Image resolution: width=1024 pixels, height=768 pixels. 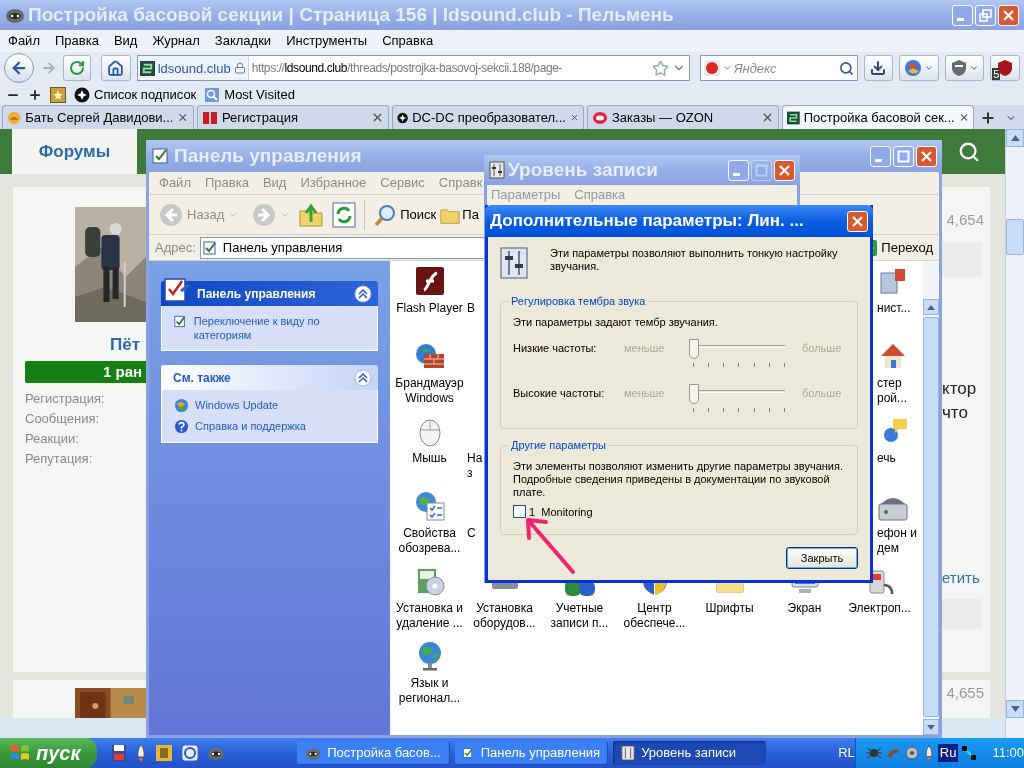 What do you see at coordinates (558, 445) in the screenshot?
I see `group-title: Другие параметры` at bounding box center [558, 445].